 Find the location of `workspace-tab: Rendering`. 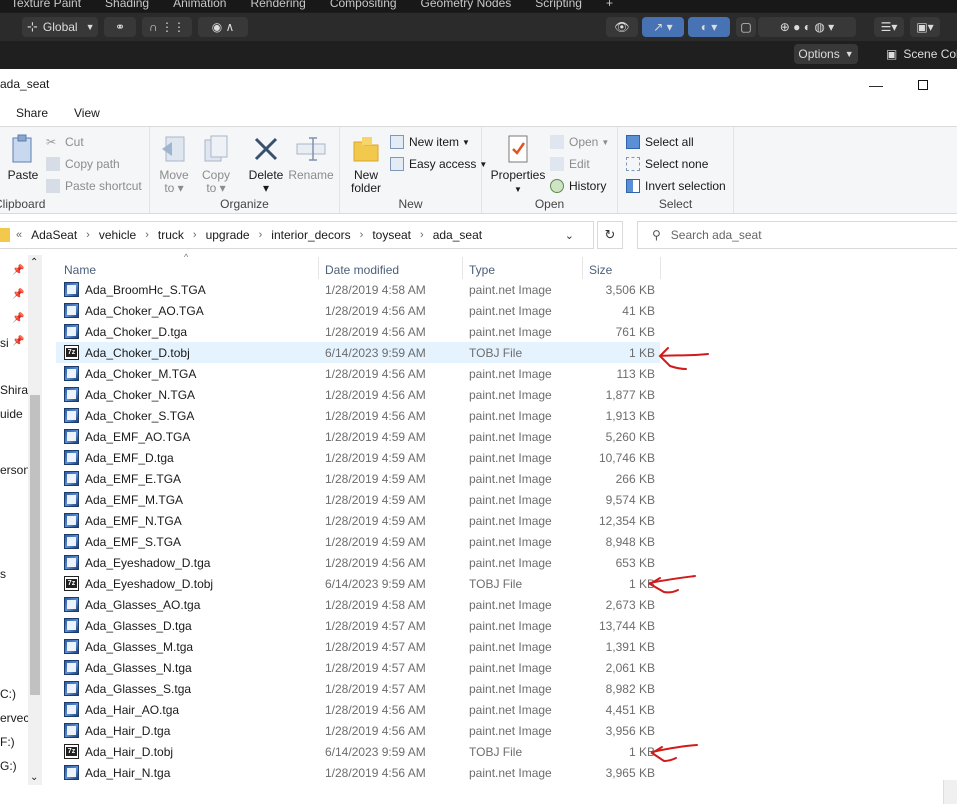

workspace-tab: Rendering is located at coordinates (277, 4).